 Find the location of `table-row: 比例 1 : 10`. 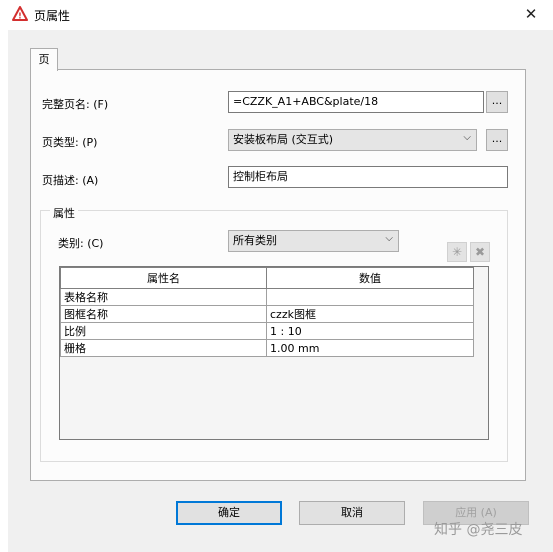

table-row: 比例 1 : 10 is located at coordinates (267, 331).